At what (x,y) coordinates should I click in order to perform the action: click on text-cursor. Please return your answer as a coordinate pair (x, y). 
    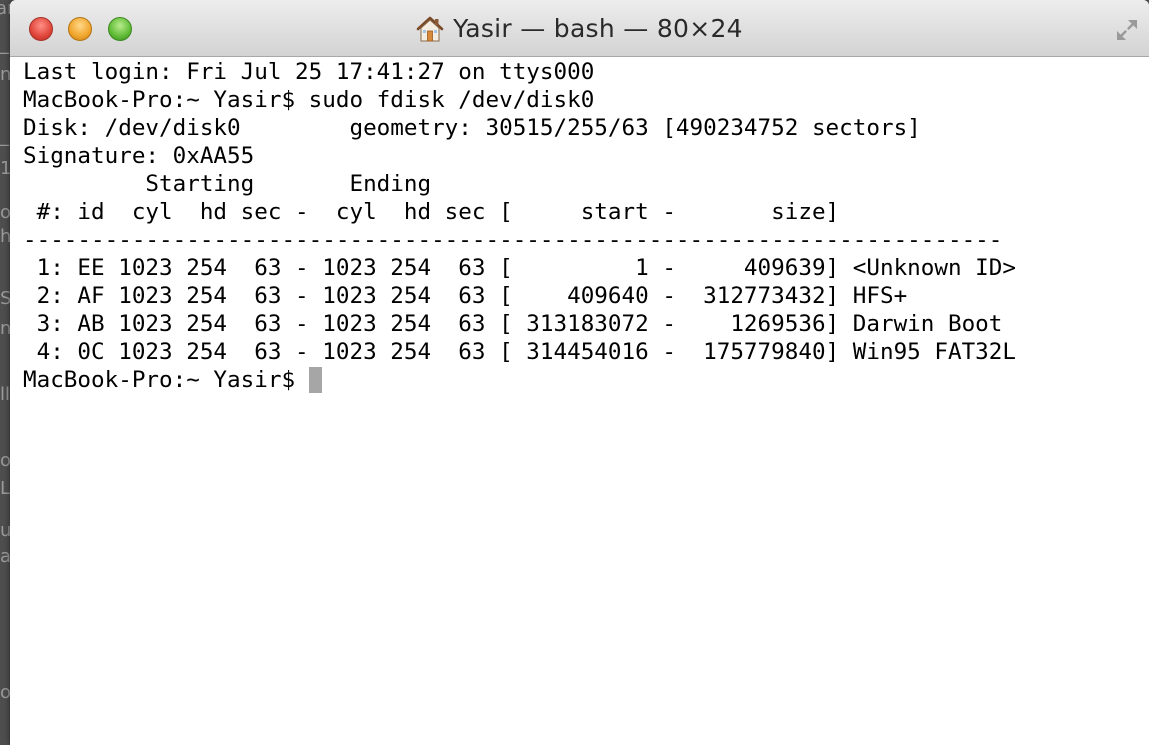
    Looking at the image, I should click on (315, 380).